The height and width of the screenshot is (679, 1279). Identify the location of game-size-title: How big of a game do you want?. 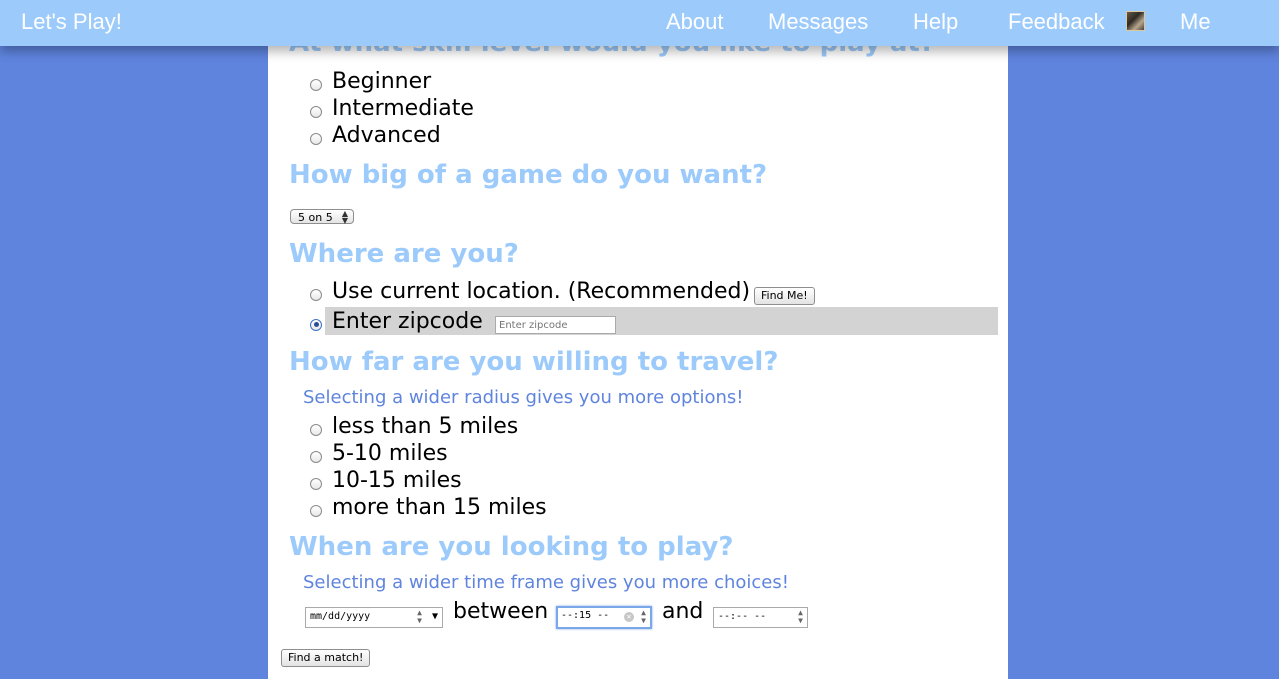
(528, 175).